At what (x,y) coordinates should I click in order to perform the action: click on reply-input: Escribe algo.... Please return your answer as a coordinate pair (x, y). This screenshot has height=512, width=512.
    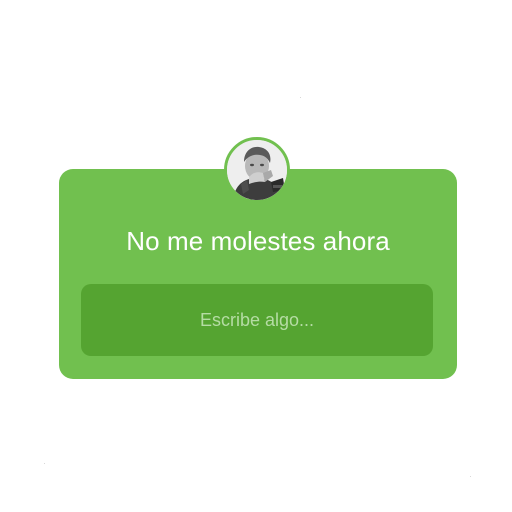
    Looking at the image, I should click on (257, 320).